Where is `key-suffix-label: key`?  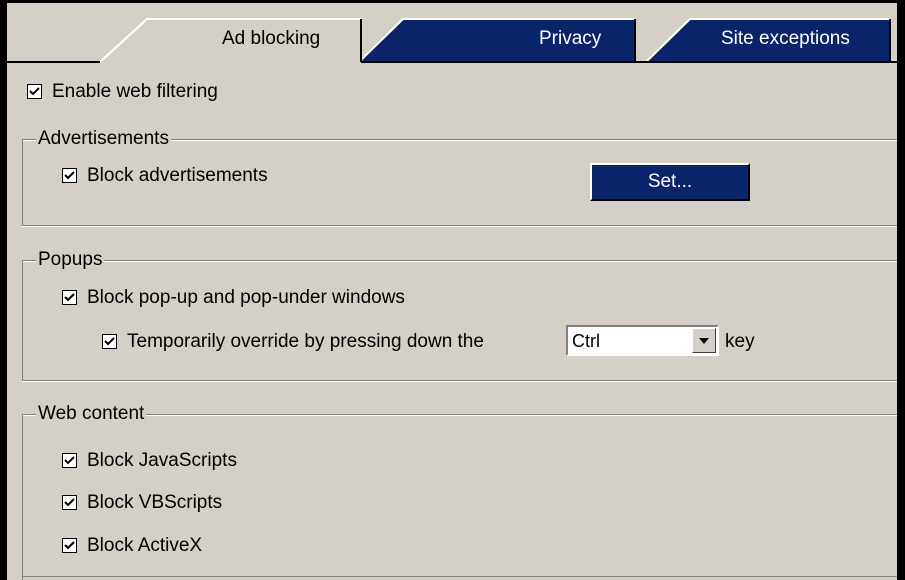
key-suffix-label: key is located at coordinates (740, 341).